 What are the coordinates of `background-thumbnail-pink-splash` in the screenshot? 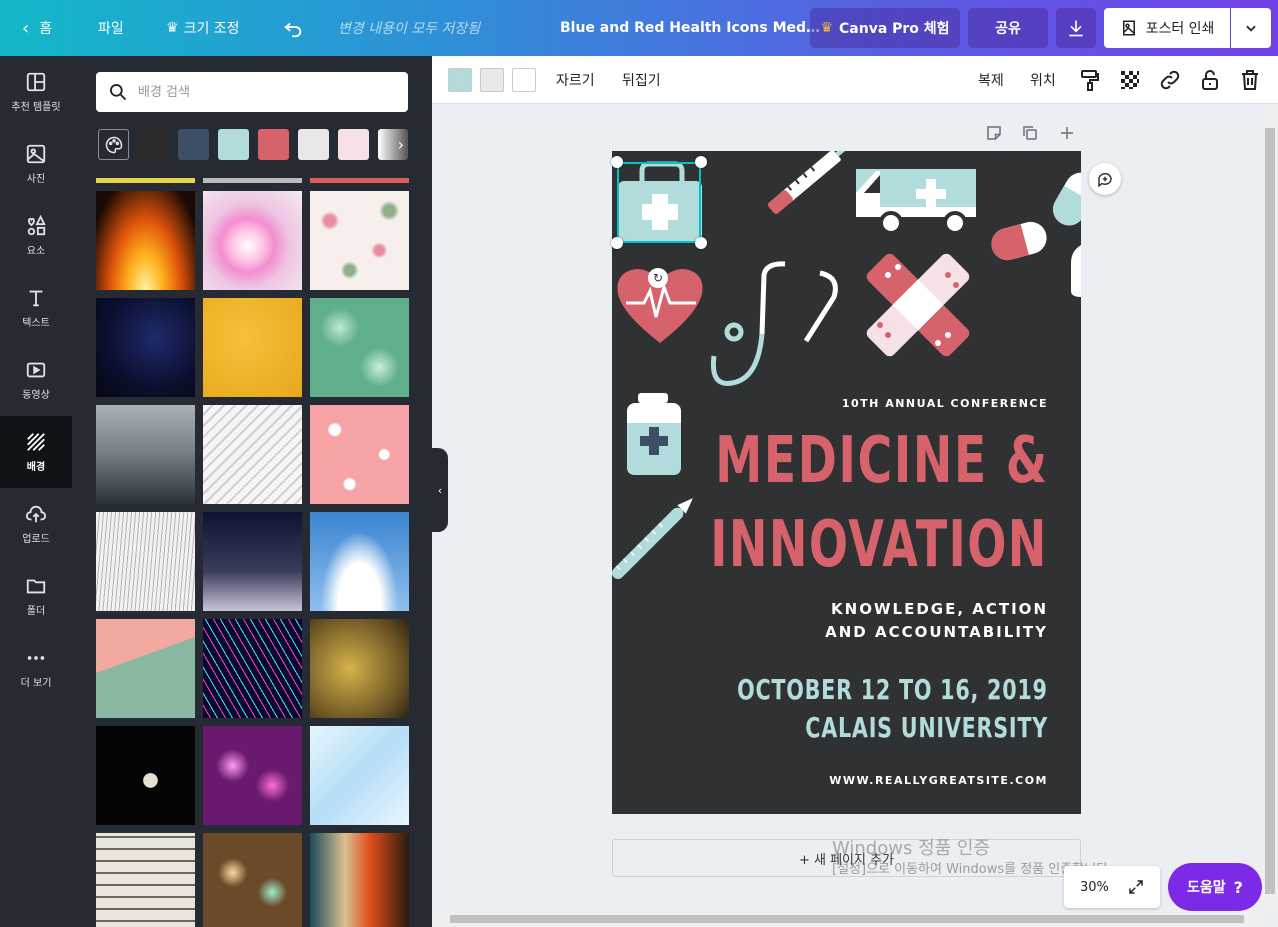 It's located at (252, 240).